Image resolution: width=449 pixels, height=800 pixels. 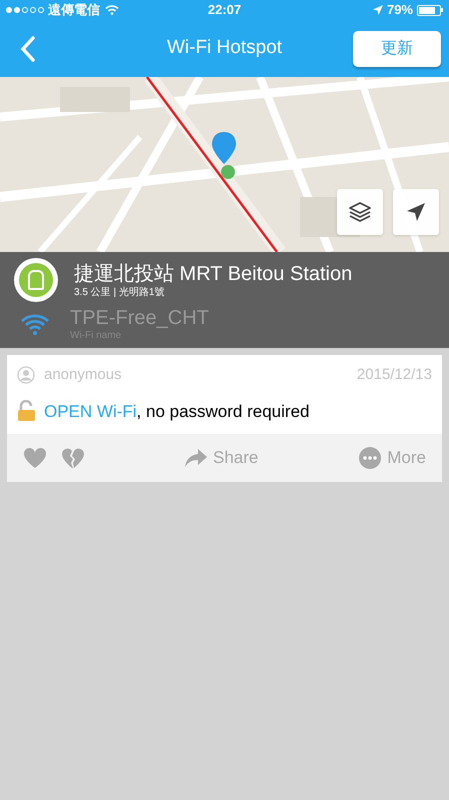 What do you see at coordinates (224, 48) in the screenshot?
I see `screen-title: Wi-Fi Hotspot` at bounding box center [224, 48].